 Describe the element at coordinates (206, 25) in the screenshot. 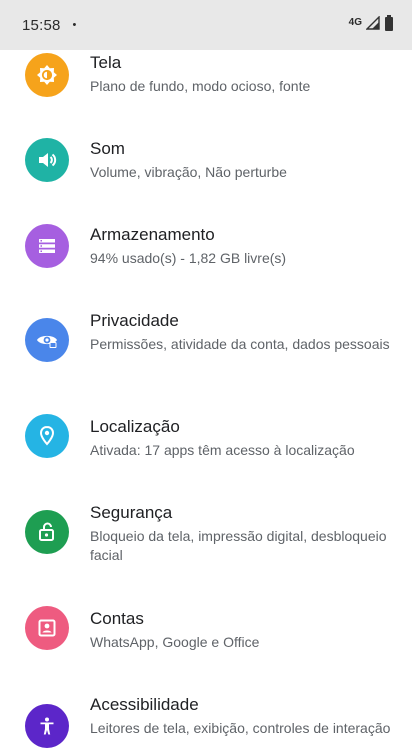

I see `status-bar: 15:58 • 4G` at that location.